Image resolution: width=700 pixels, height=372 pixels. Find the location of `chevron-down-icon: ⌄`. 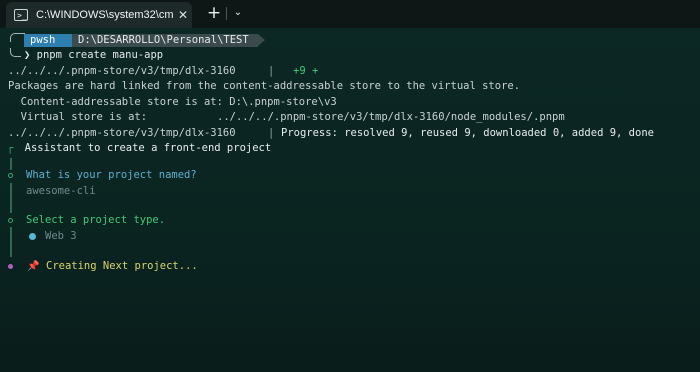

chevron-down-icon: ⌄ is located at coordinates (238, 13).